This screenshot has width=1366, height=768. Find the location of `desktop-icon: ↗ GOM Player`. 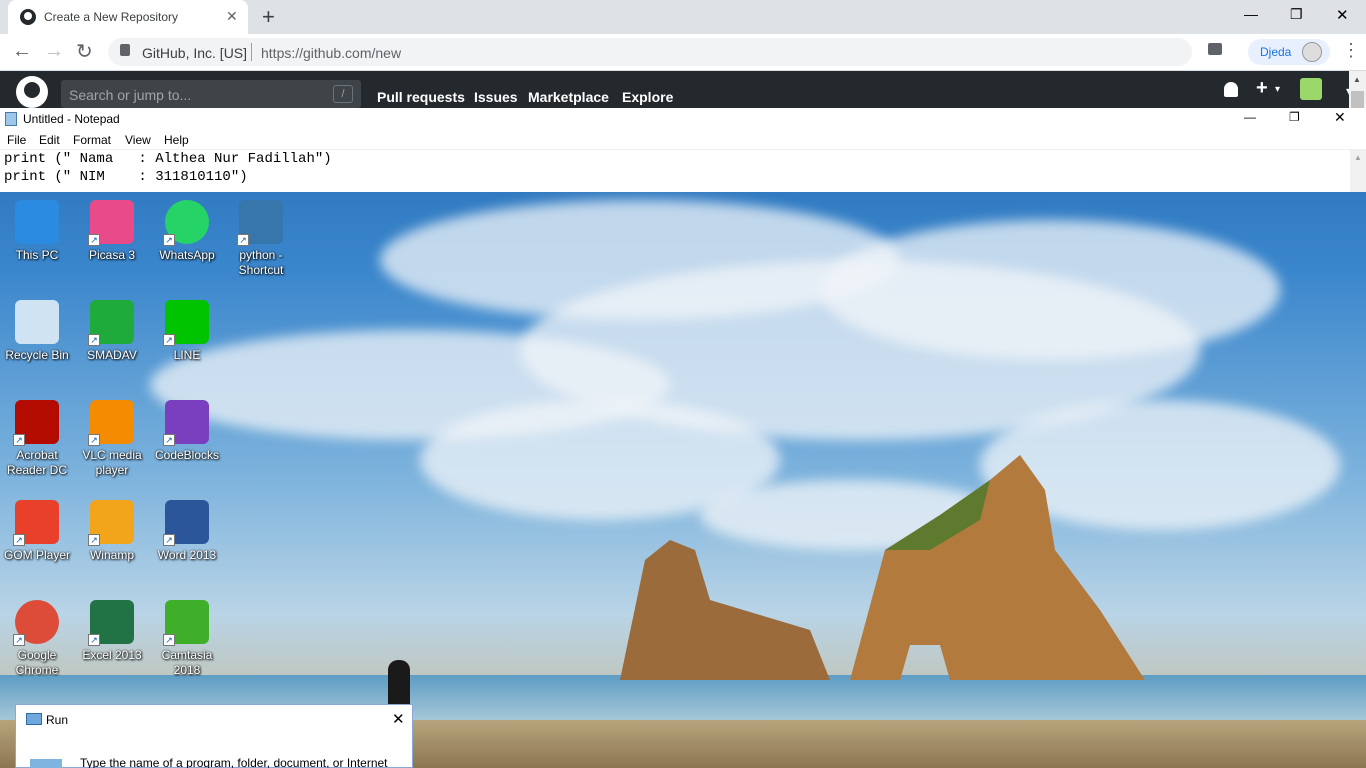

desktop-icon: ↗ GOM Player is located at coordinates (37, 528).